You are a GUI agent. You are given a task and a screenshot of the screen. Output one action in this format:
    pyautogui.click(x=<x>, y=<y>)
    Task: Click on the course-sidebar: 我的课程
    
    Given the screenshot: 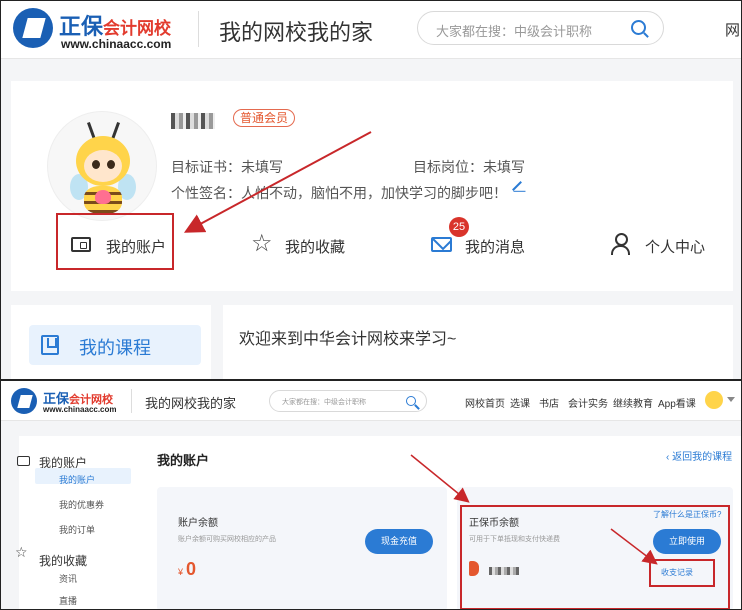 What is the action you would take?
    pyautogui.click(x=111, y=342)
    